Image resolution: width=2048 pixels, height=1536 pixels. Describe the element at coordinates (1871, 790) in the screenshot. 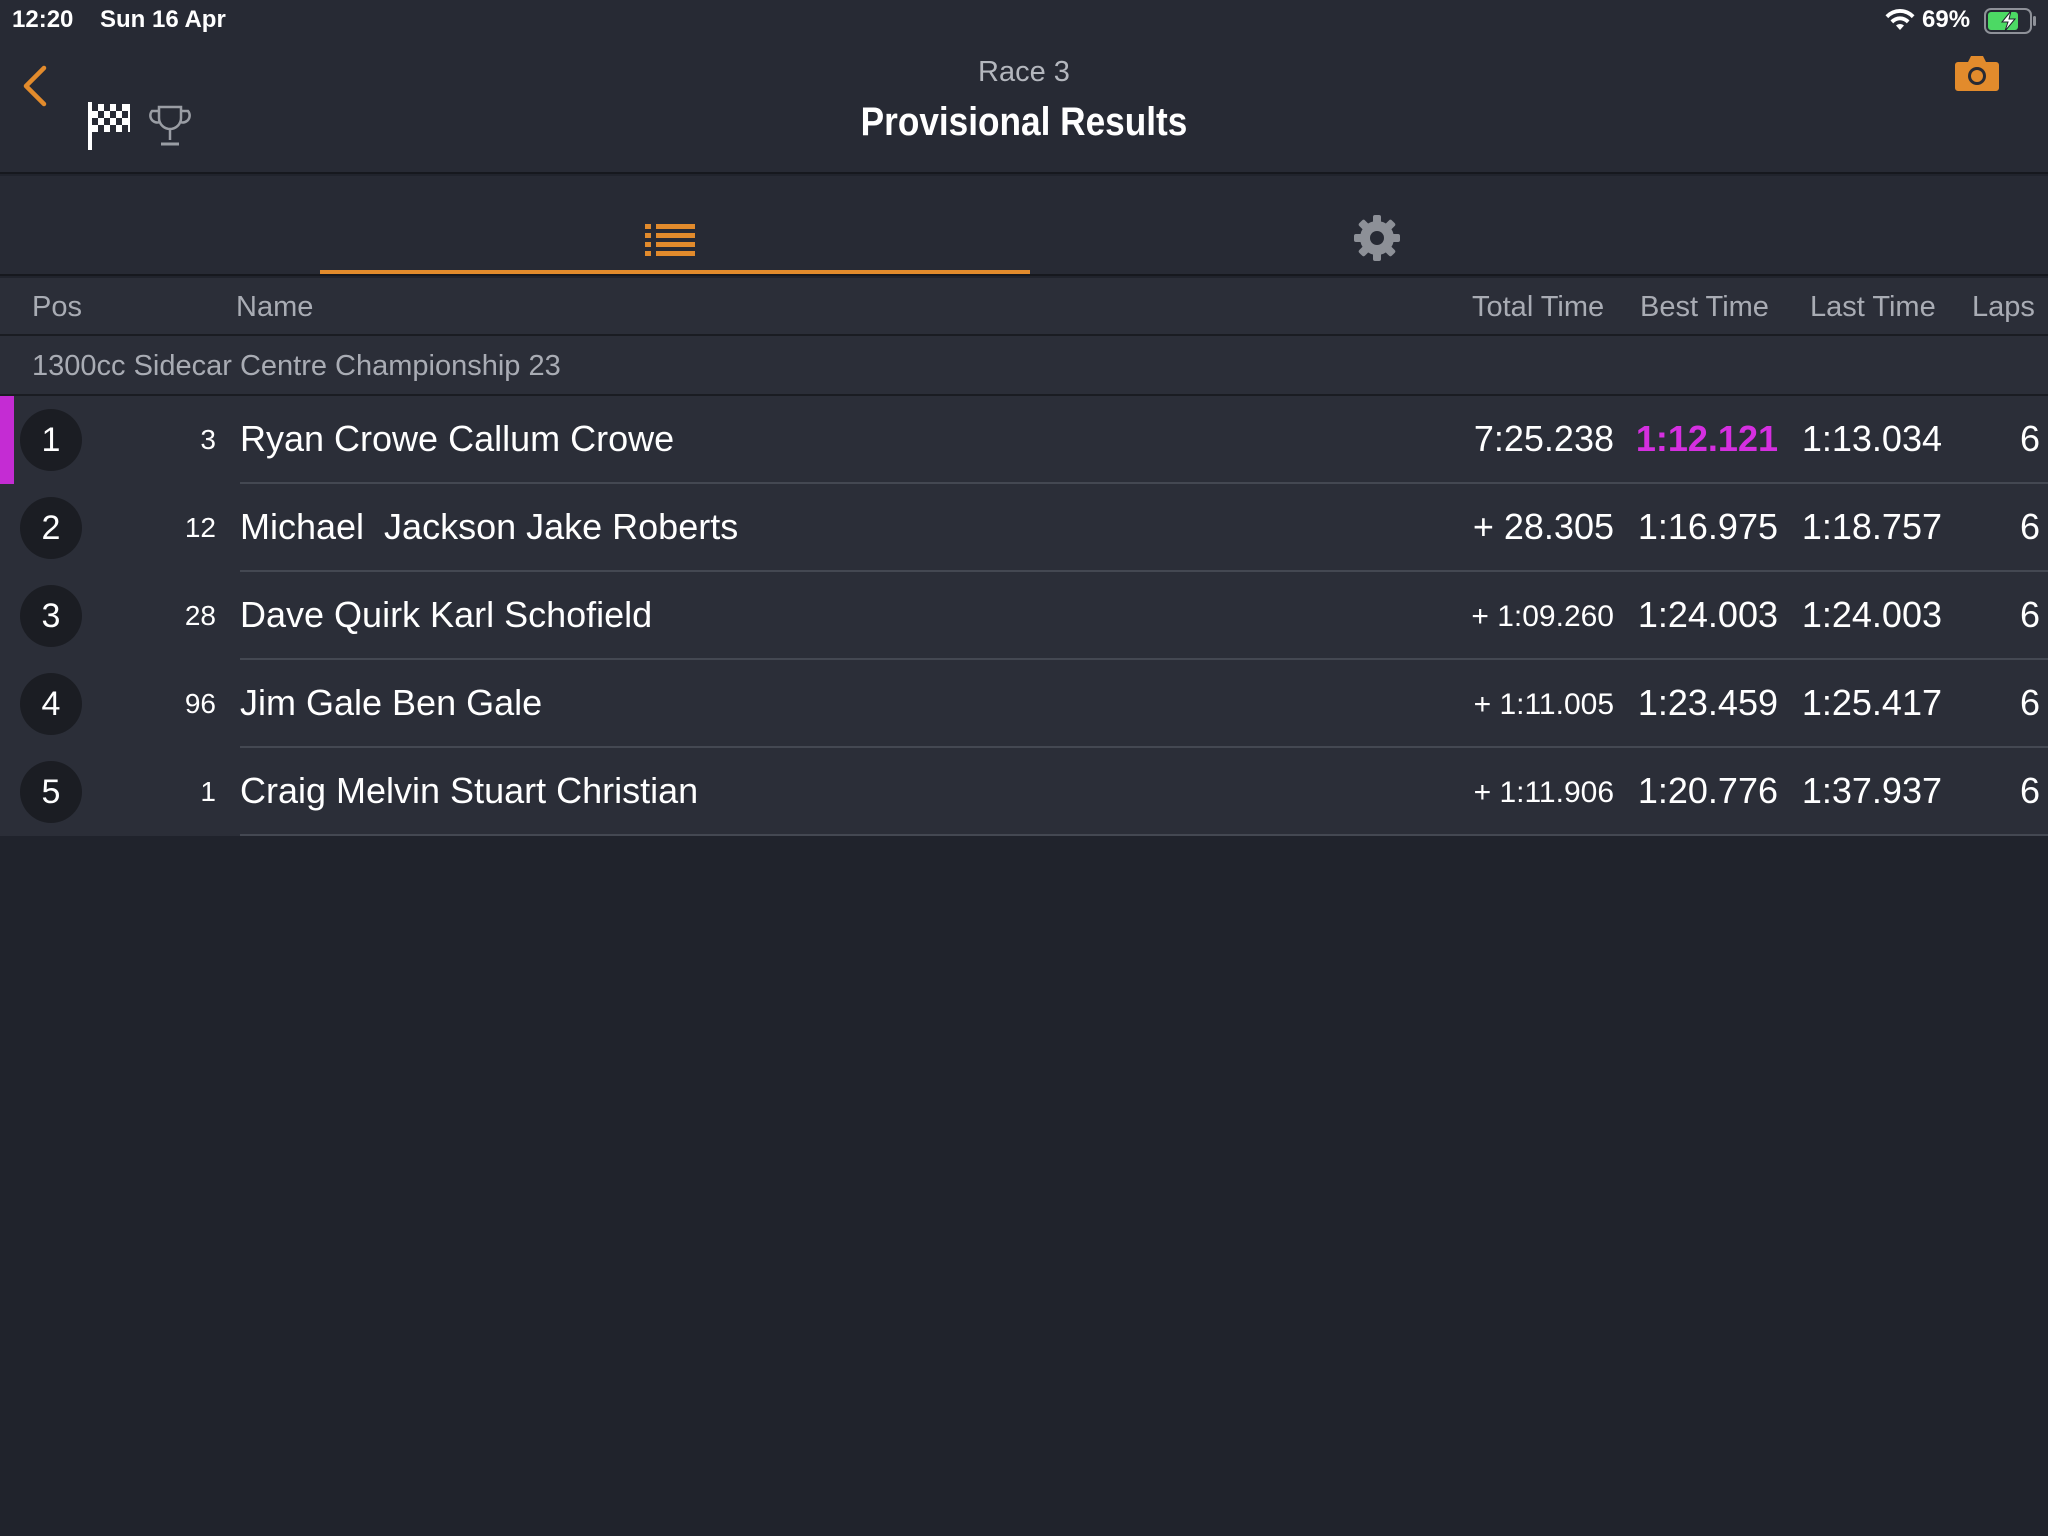

I see `last-time: 1:37.937` at that location.